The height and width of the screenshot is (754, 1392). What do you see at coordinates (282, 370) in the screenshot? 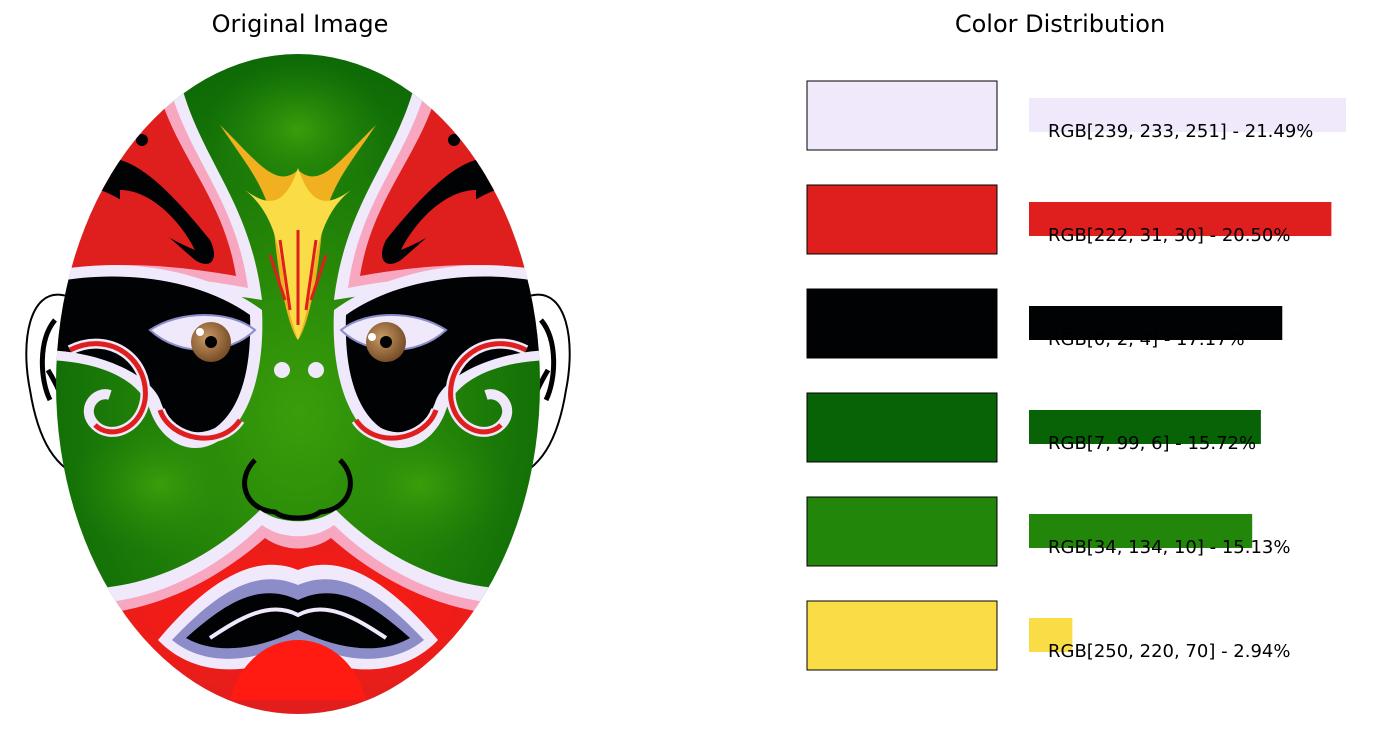
I see `nose-dot-left` at bounding box center [282, 370].